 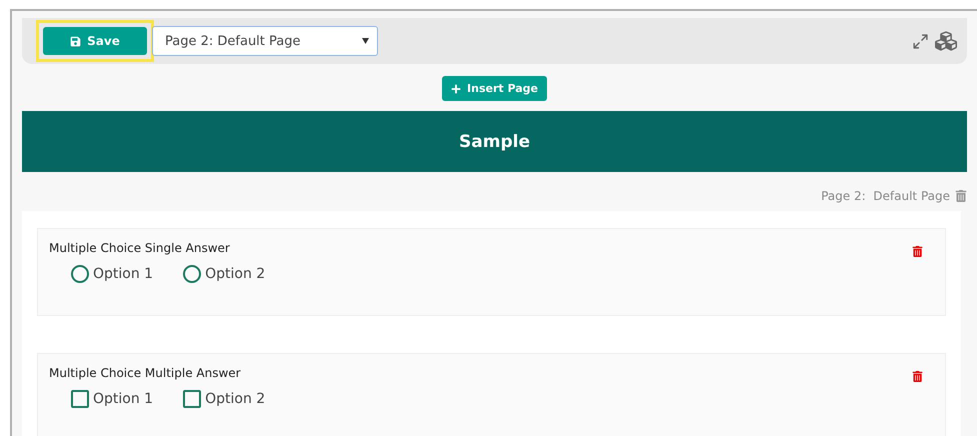 What do you see at coordinates (95, 41) in the screenshot?
I see `save-button: Save` at bounding box center [95, 41].